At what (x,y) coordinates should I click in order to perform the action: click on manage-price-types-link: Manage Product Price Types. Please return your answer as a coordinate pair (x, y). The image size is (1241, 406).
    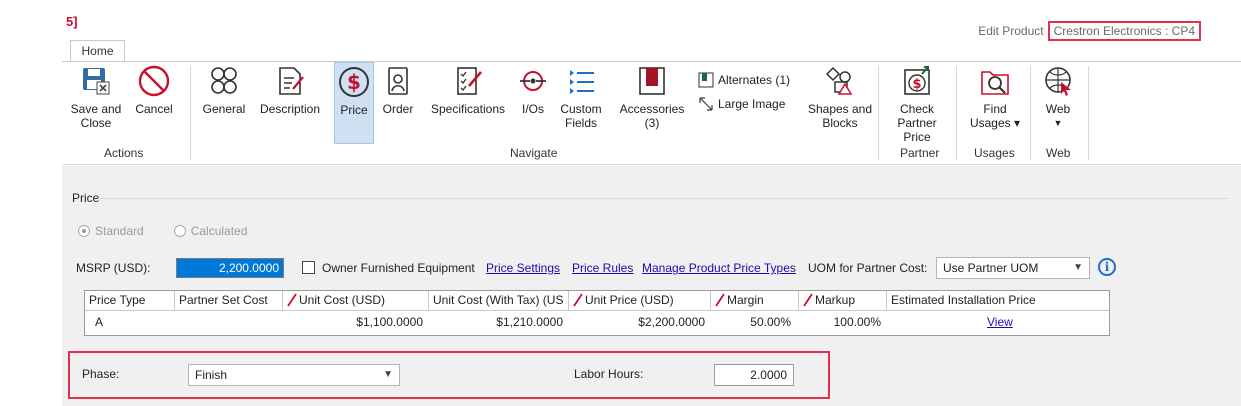
    Looking at the image, I should click on (719, 268).